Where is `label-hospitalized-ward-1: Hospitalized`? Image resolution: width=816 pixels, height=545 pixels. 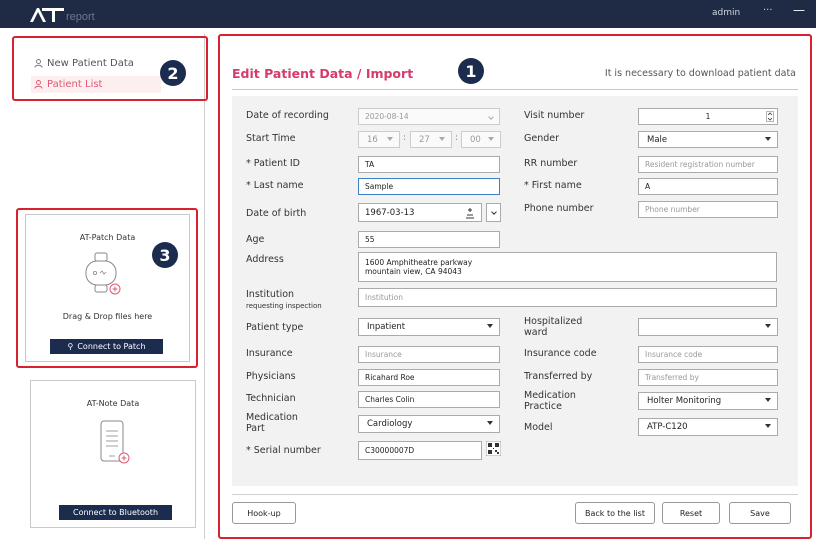 label-hospitalized-ward-1: Hospitalized is located at coordinates (553, 321).